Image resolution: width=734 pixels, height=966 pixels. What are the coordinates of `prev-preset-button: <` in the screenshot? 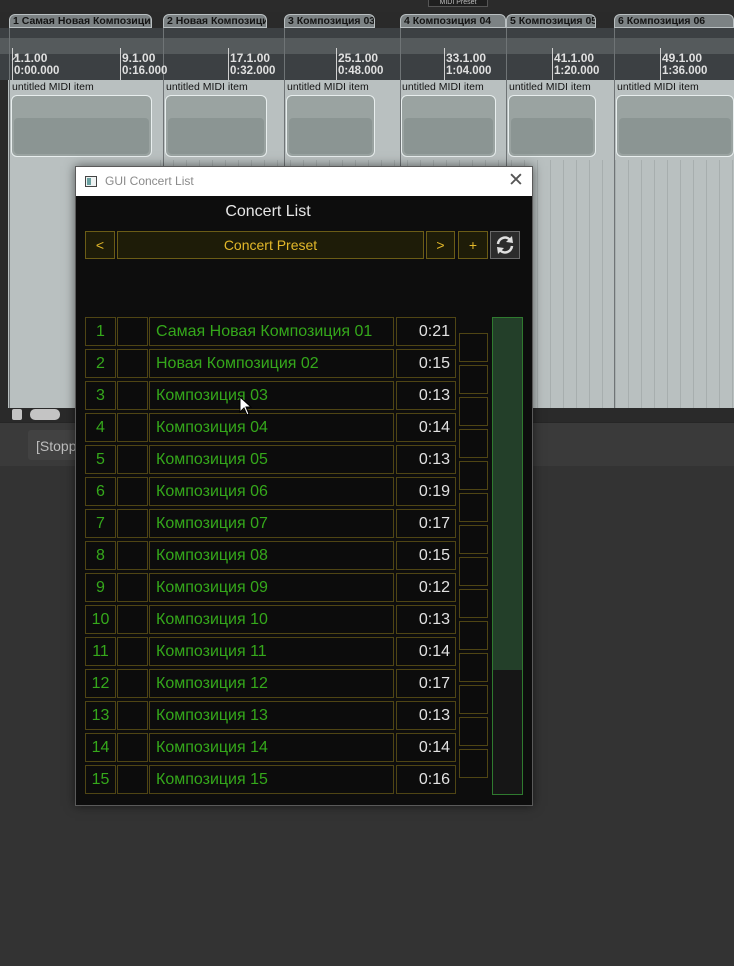 It's located at (100, 245).